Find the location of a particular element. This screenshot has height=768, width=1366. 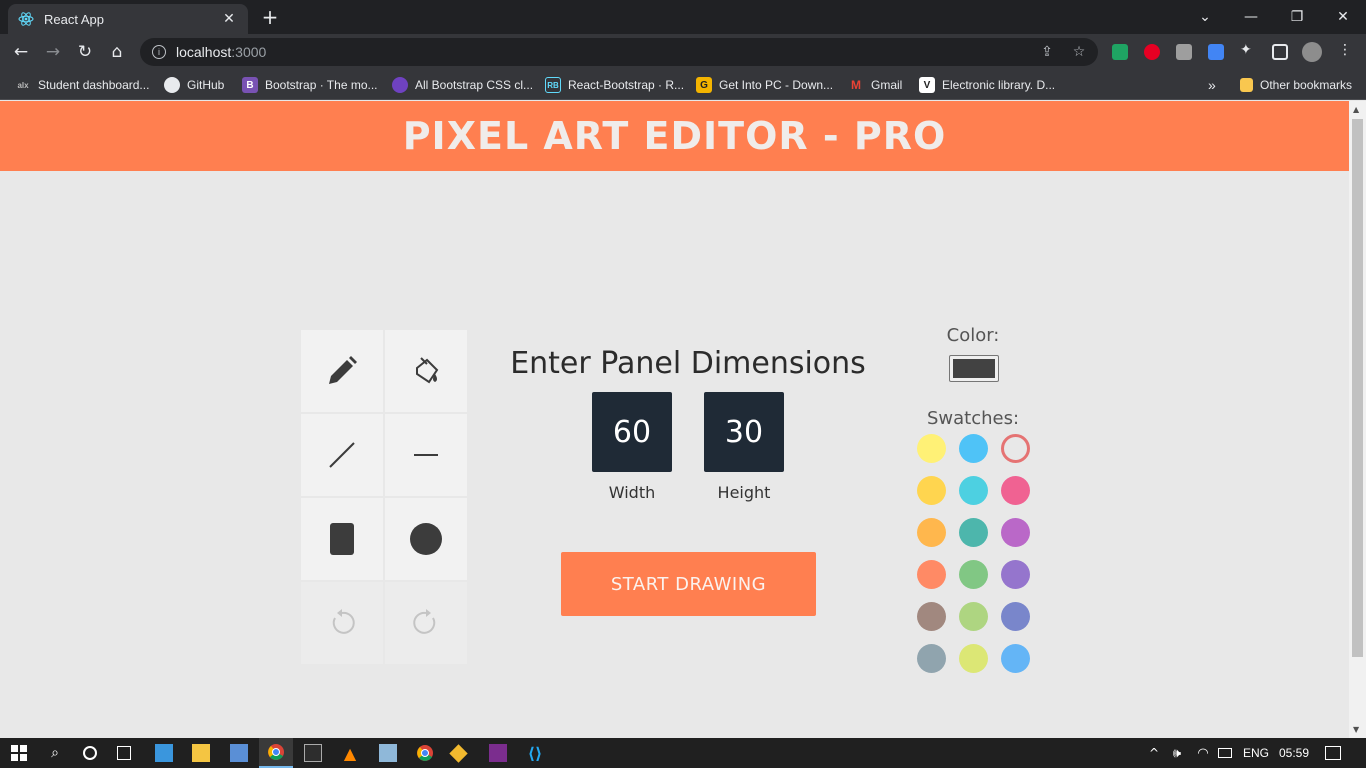

redo-button is located at coordinates (426, 623).